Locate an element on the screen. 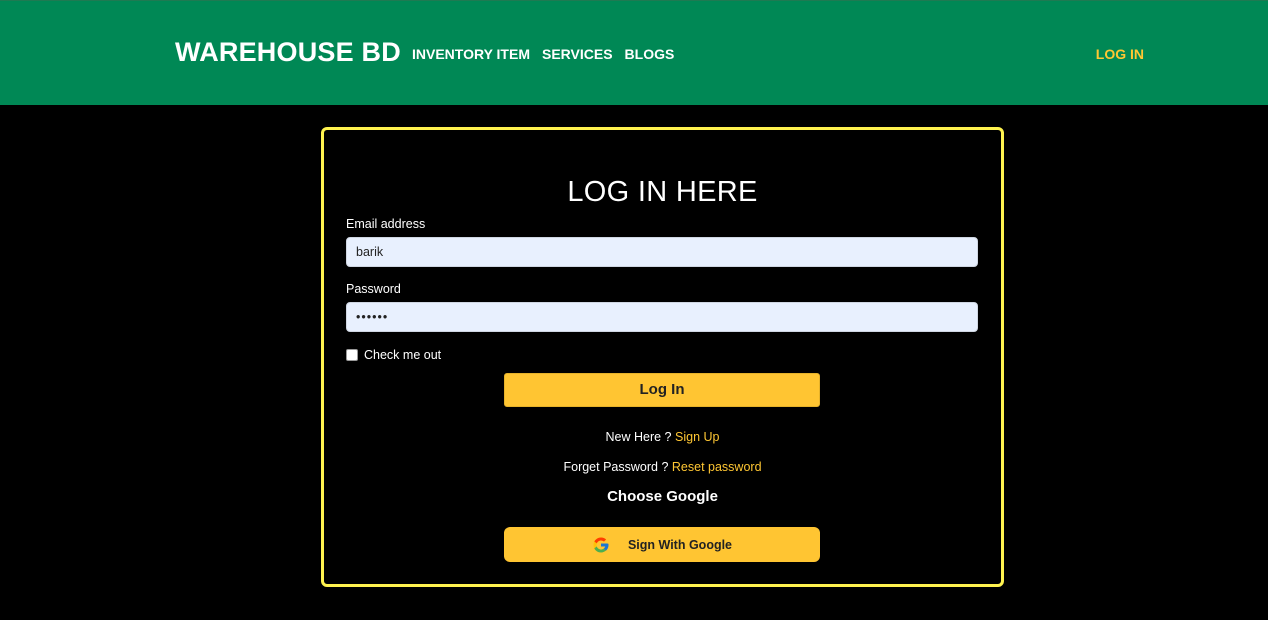 Image resolution: width=1268 pixels, height=620 pixels. signup-line: New Here ? Sign Up is located at coordinates (662, 437).